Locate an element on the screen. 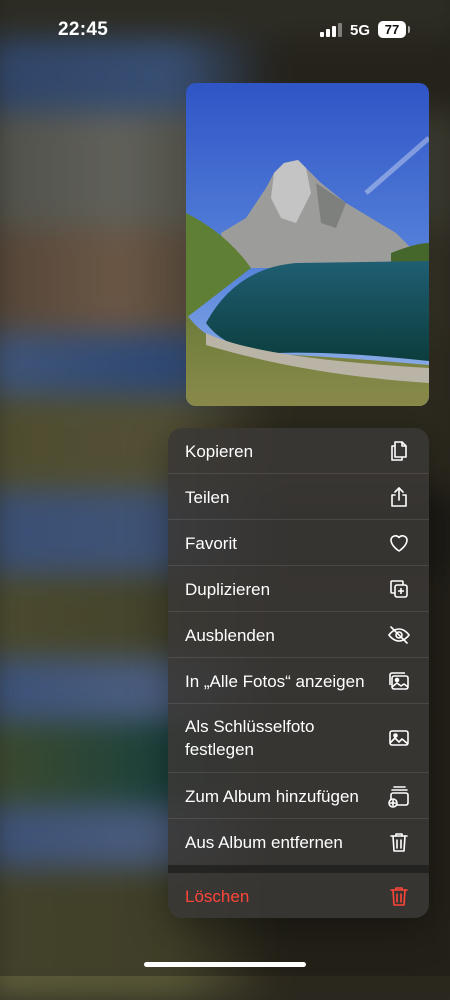 Image resolution: width=450 pixels, height=1000 pixels. photo-icon is located at coordinates (399, 738).